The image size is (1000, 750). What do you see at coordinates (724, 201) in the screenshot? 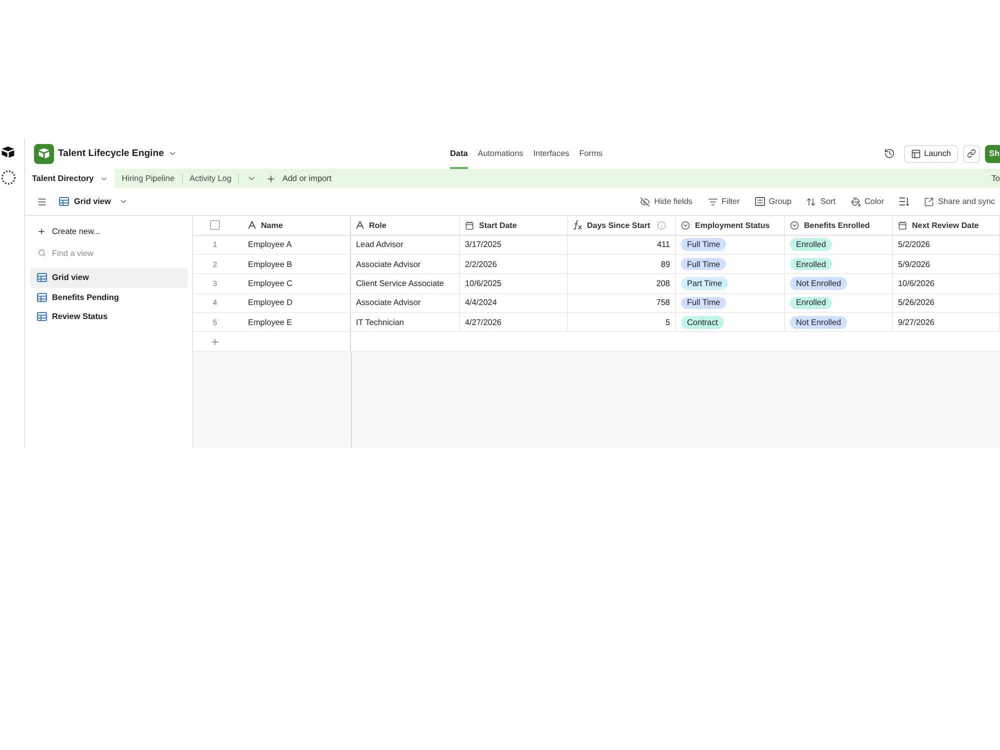
I see `toolbar-button: Filter` at bounding box center [724, 201].